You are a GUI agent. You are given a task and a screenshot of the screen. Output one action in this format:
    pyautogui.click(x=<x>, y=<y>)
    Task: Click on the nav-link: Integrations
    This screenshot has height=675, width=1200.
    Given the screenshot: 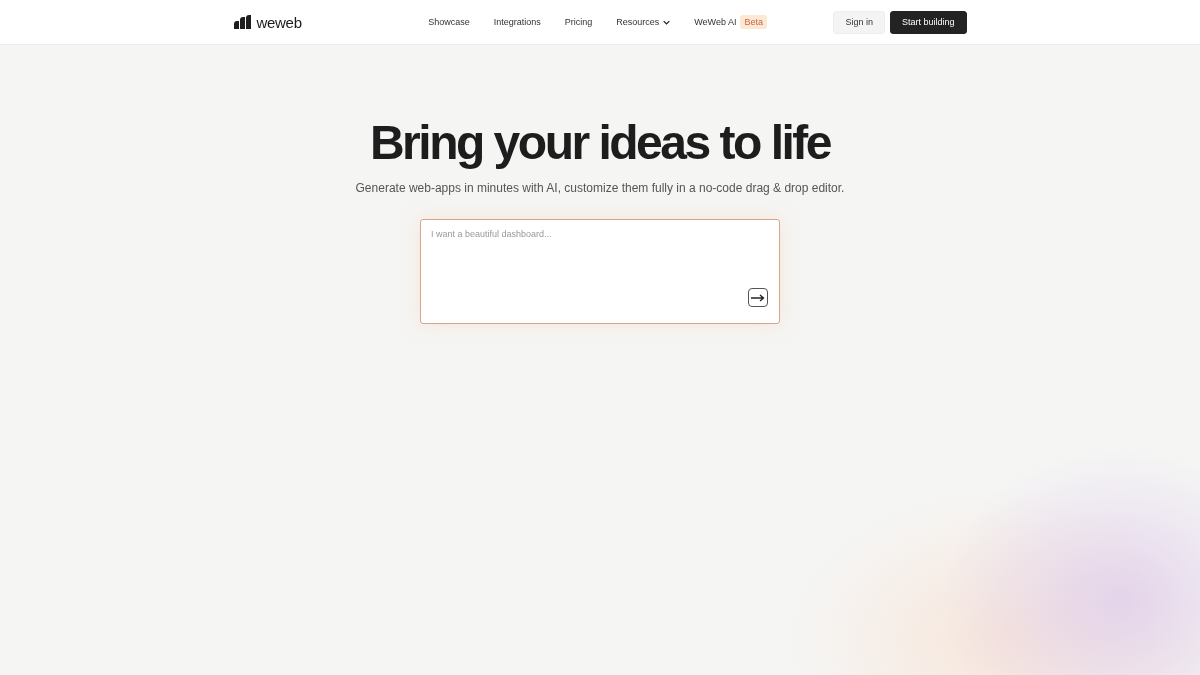 What is the action you would take?
    pyautogui.click(x=517, y=22)
    